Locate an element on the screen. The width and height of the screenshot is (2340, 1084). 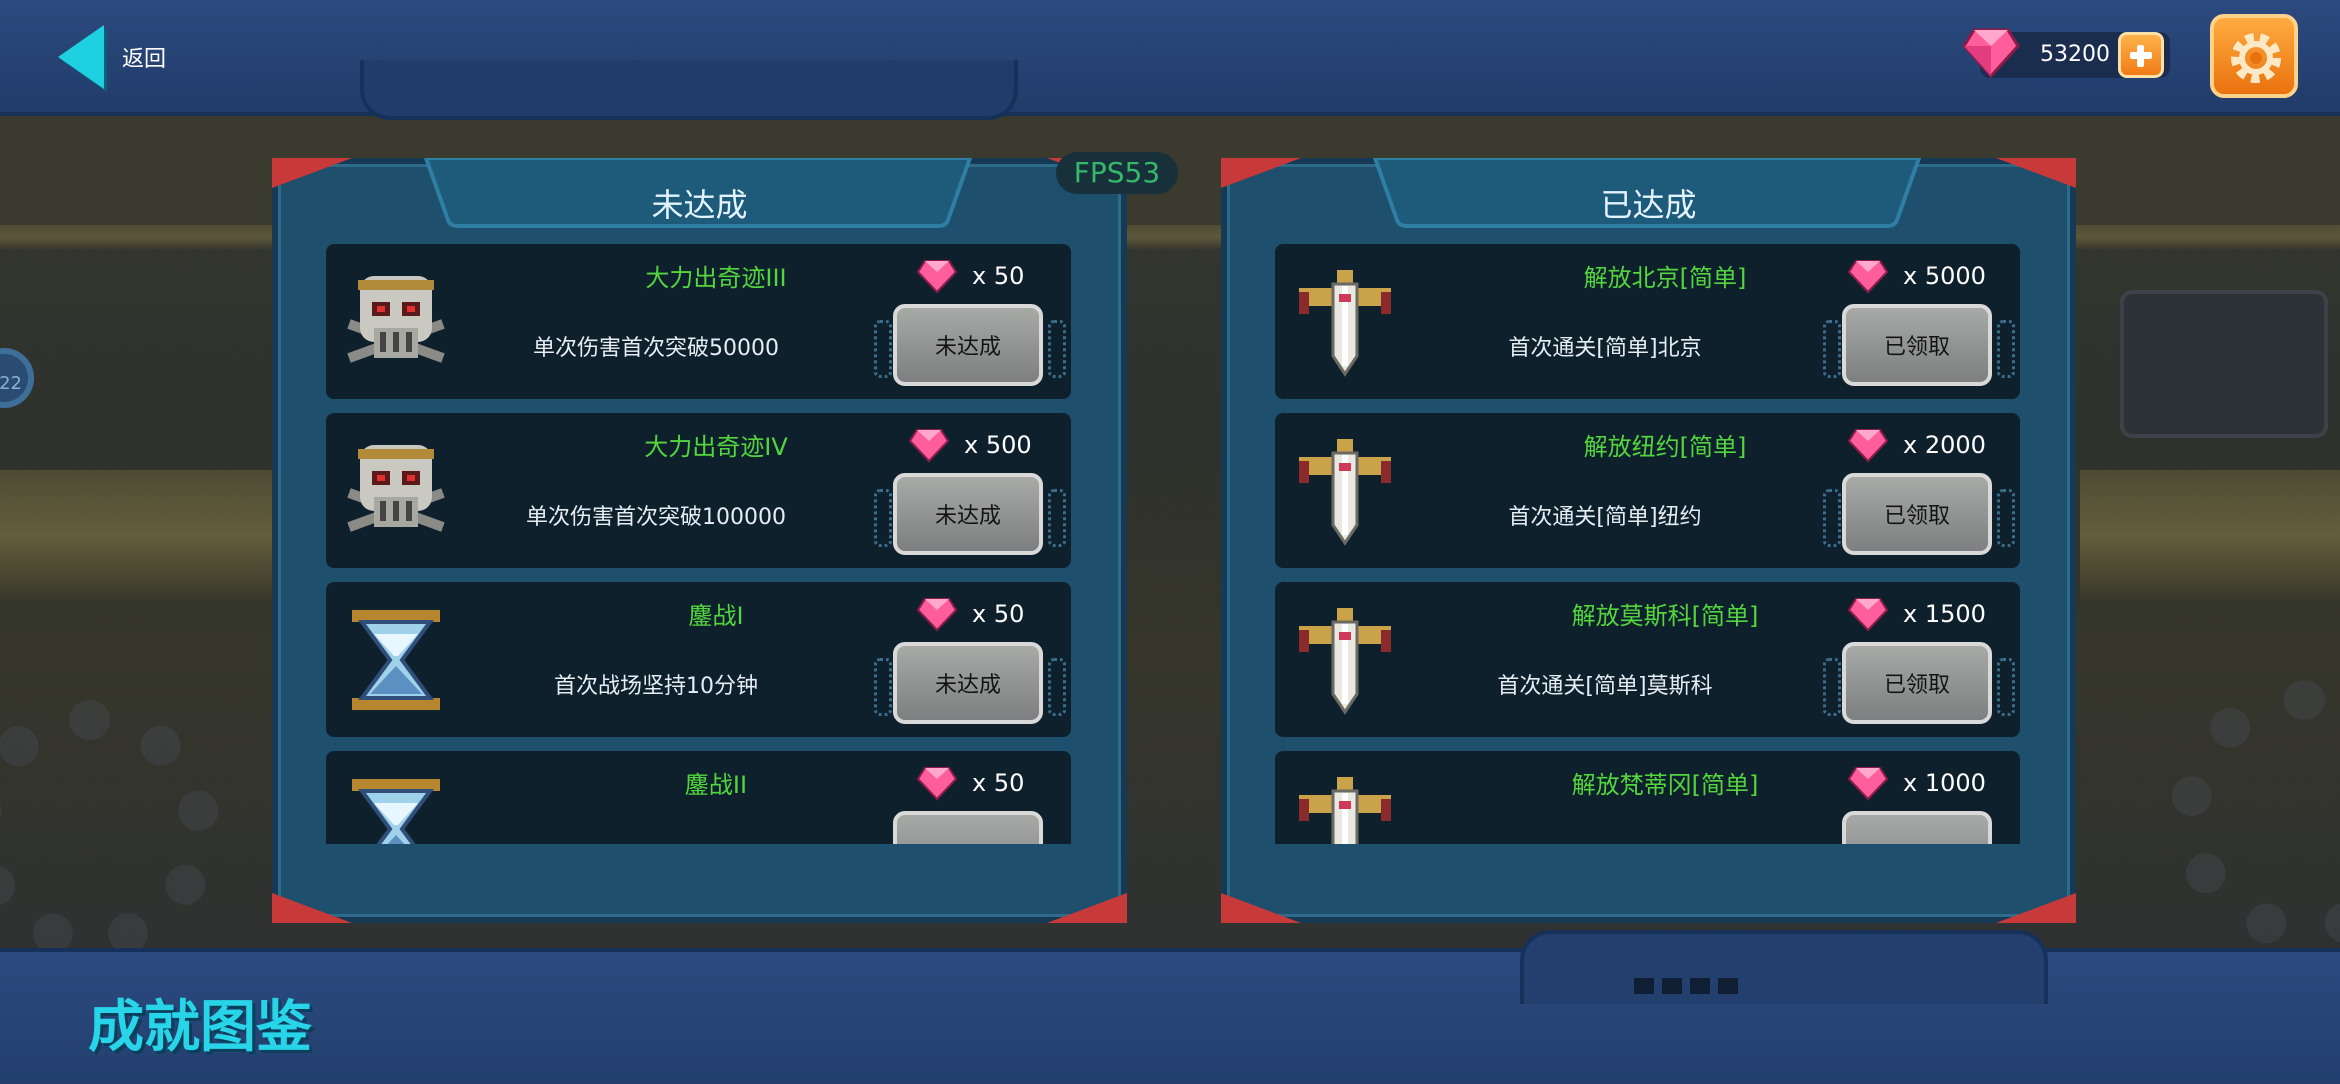
achievement-card: 大力出奇迹III x 50 单次伤害首次突破50000 未达成 is located at coordinates (698, 321).